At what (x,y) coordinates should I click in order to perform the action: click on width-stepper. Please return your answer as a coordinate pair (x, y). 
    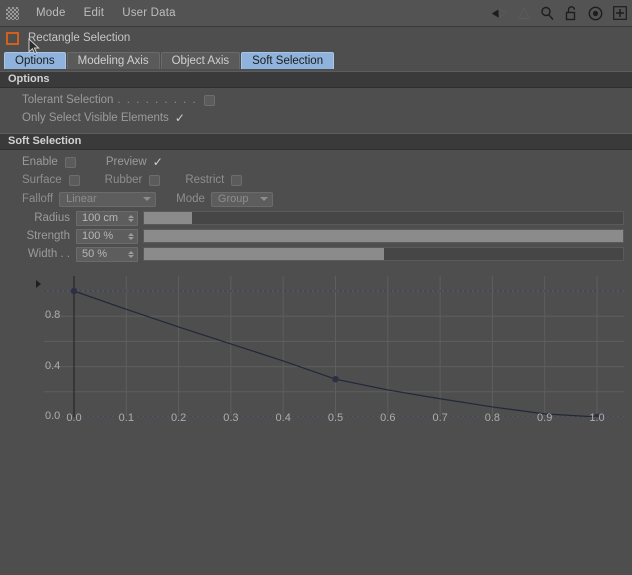
    Looking at the image, I should click on (131, 254).